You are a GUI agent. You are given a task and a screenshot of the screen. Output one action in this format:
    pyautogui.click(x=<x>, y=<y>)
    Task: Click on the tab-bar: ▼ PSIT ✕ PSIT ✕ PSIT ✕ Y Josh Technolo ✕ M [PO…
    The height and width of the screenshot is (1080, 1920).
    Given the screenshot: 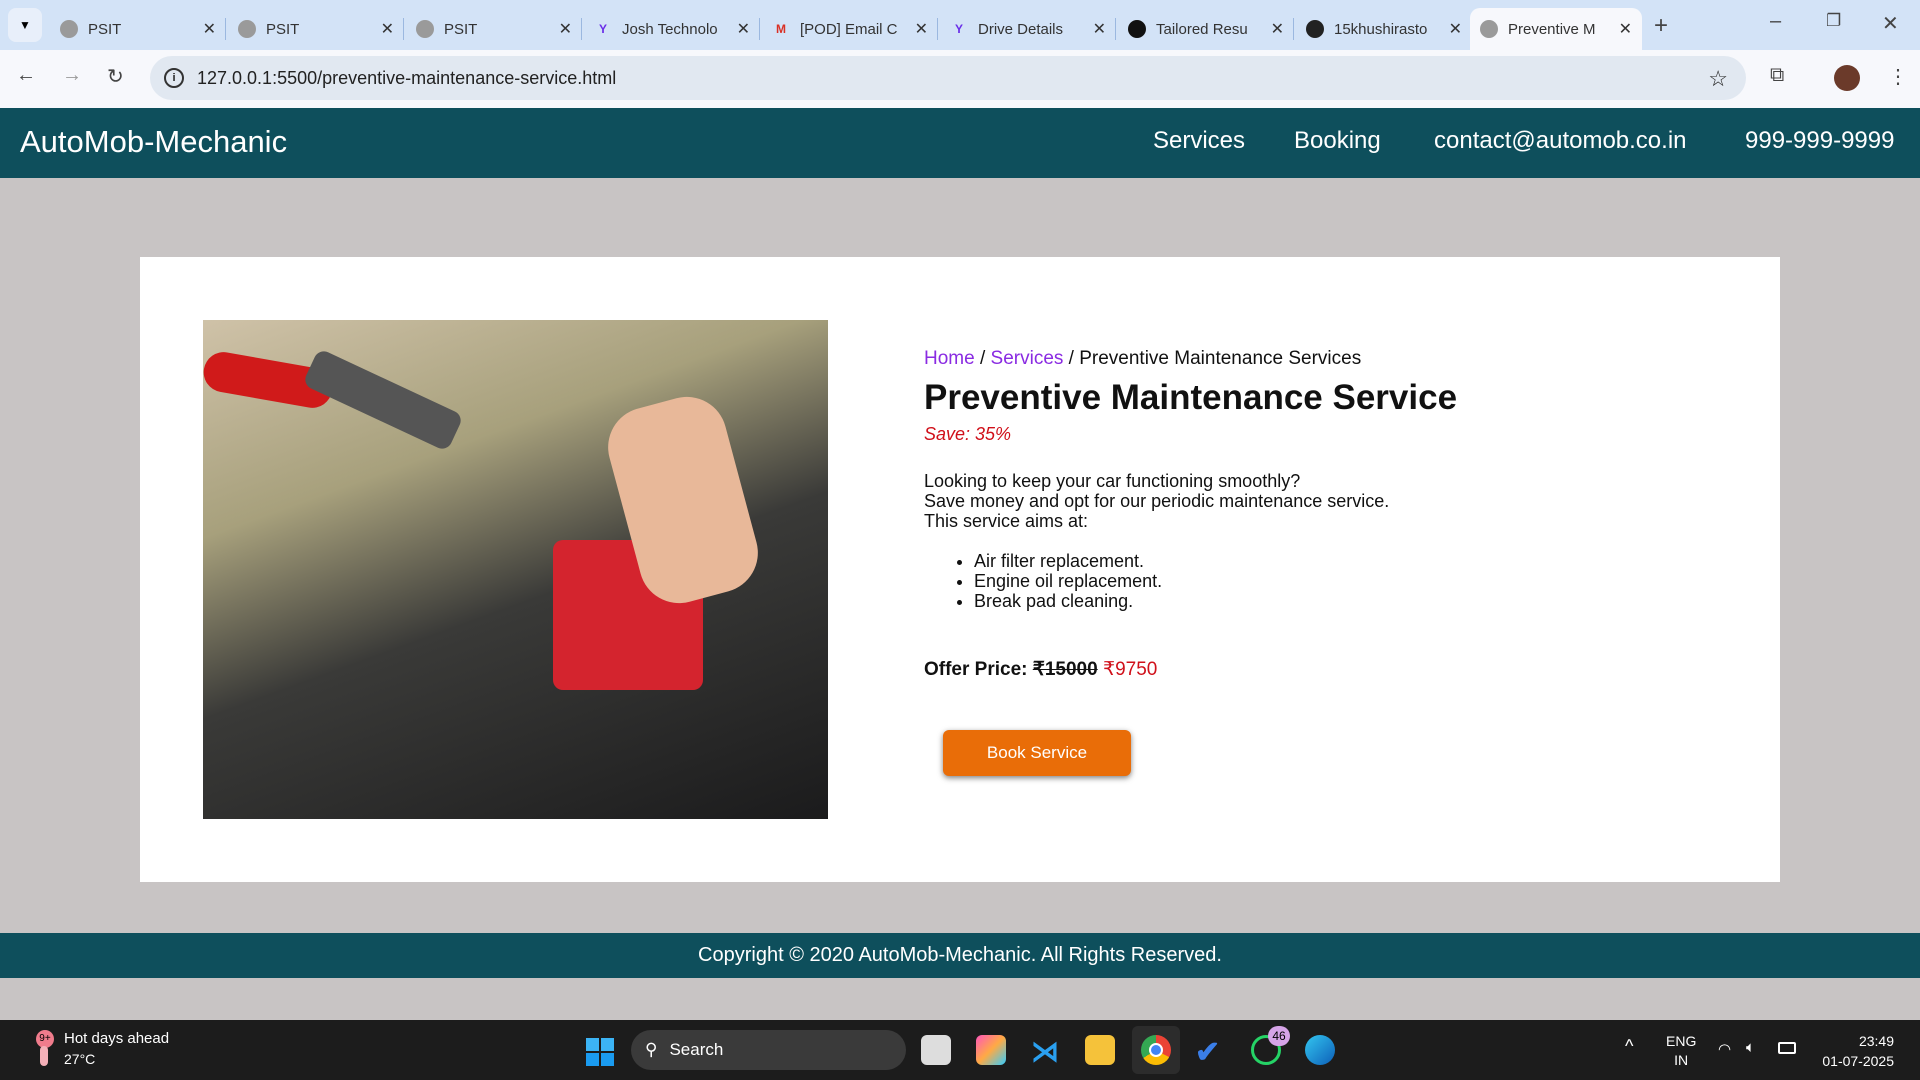 What is the action you would take?
    pyautogui.click(x=960, y=25)
    